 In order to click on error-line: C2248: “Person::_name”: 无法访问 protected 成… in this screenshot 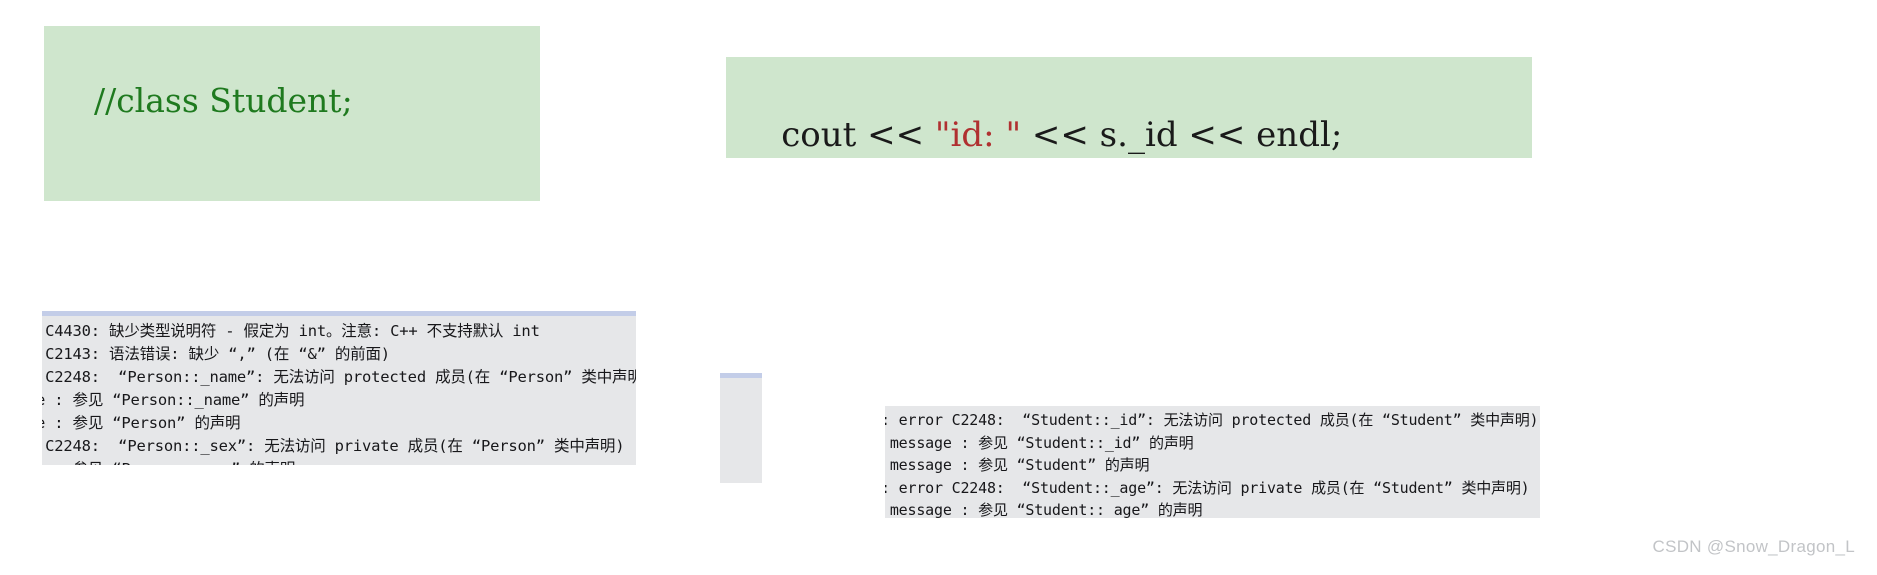, I will do `click(339, 377)`.